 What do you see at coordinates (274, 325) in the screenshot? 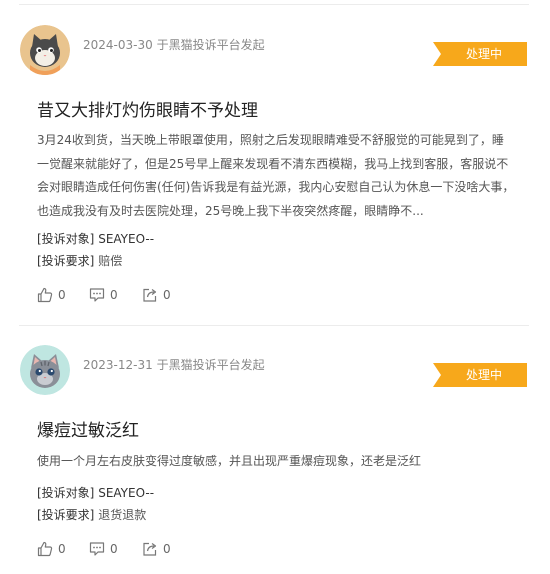
I see `post-divider` at bounding box center [274, 325].